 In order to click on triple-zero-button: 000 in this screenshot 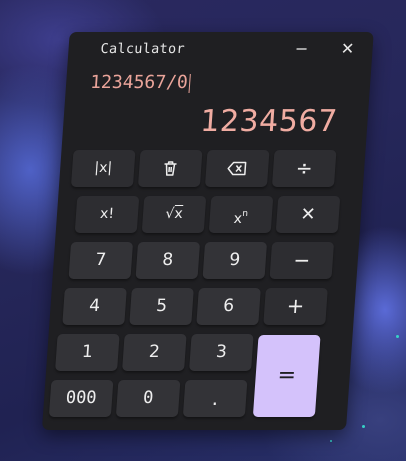, I will do `click(81, 398)`.